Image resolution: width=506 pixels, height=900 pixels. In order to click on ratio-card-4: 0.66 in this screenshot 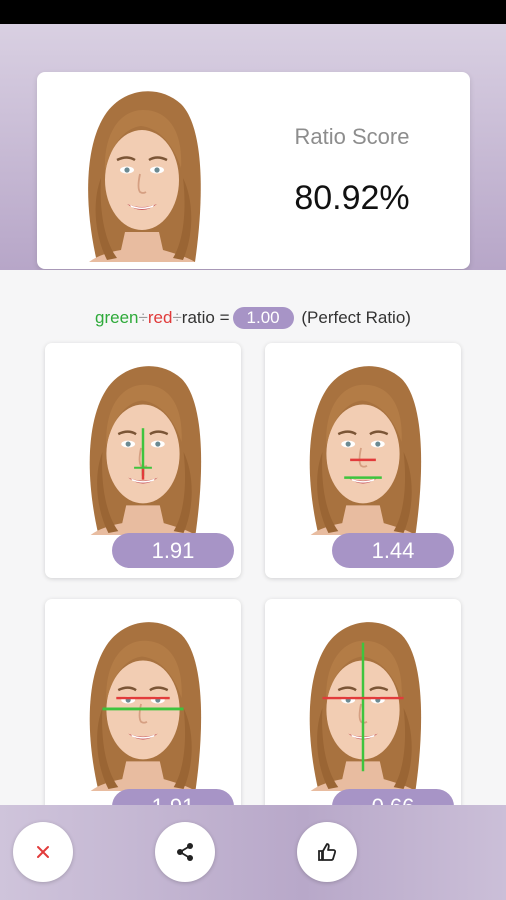, I will do `click(363, 716)`.